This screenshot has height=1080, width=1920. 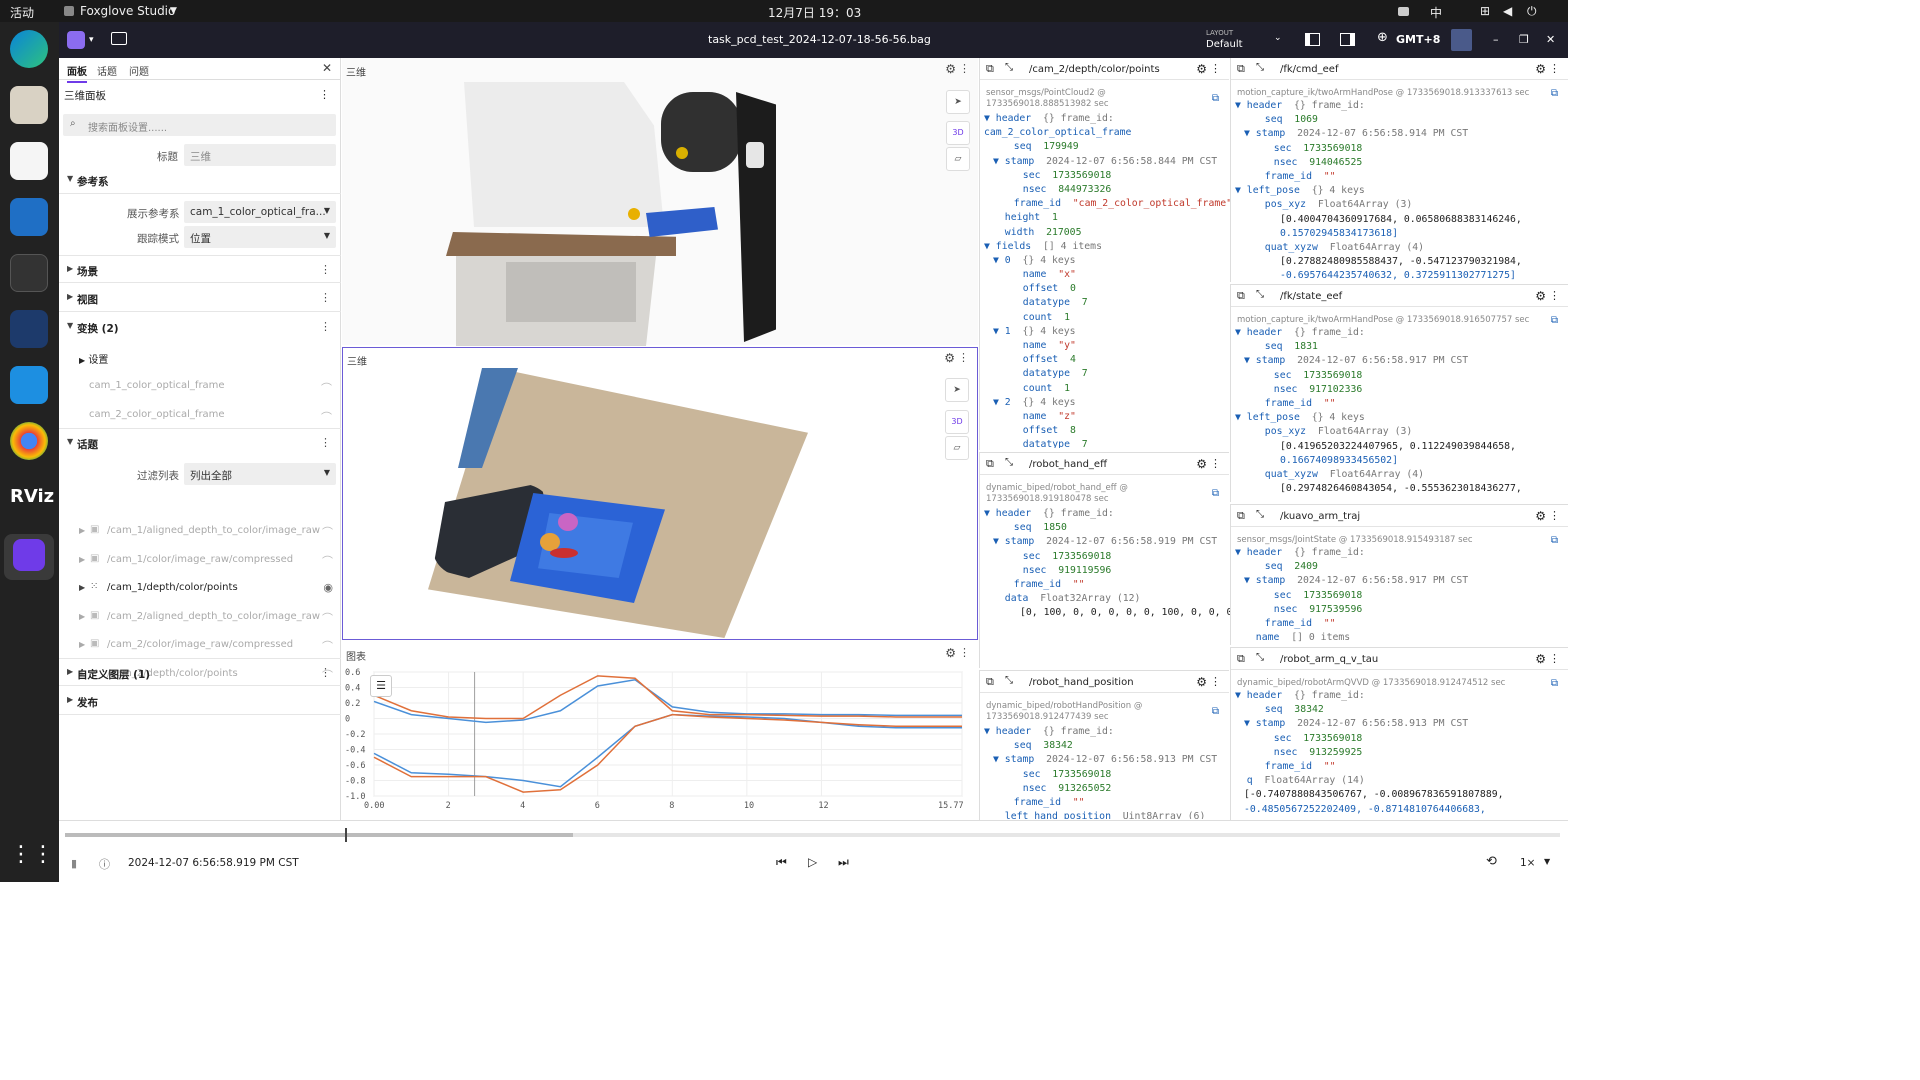 I want to click on topic-item: ▶ ⁙ /cam_1/depth/color/points ◉, so click(x=200, y=591).